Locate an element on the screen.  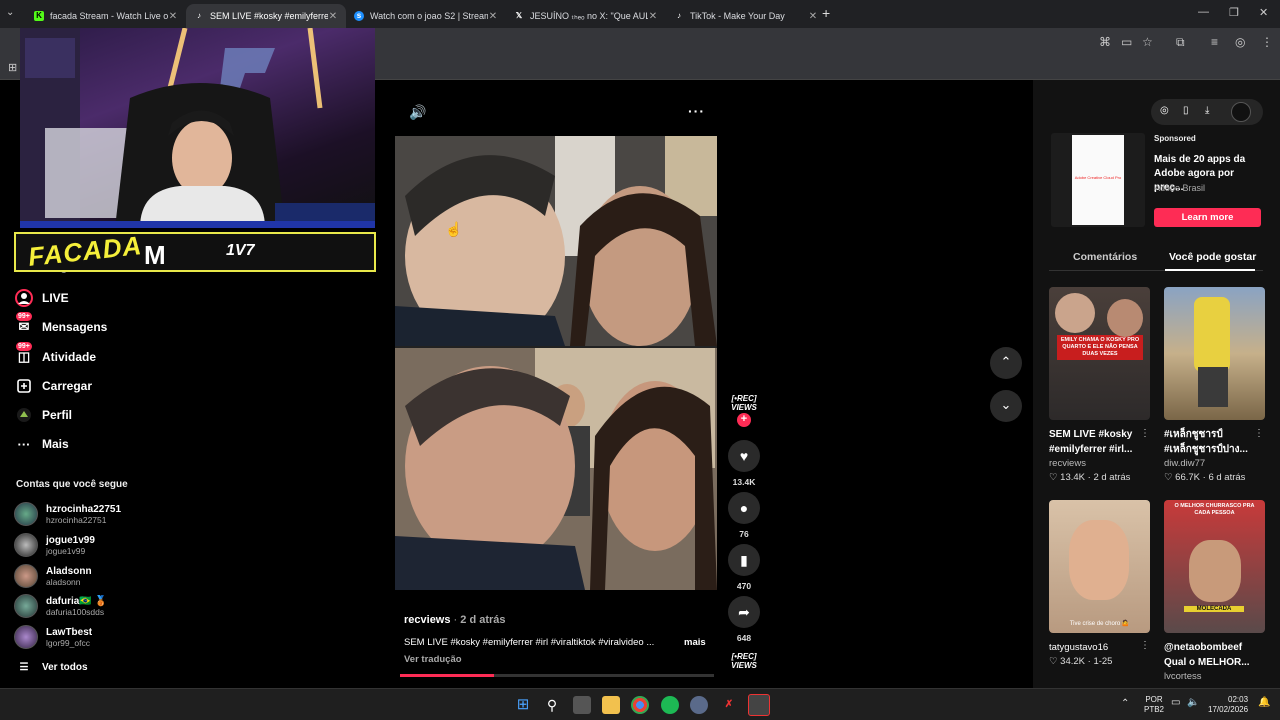
heart-icon: ♥ is located at coordinates (744, 456).